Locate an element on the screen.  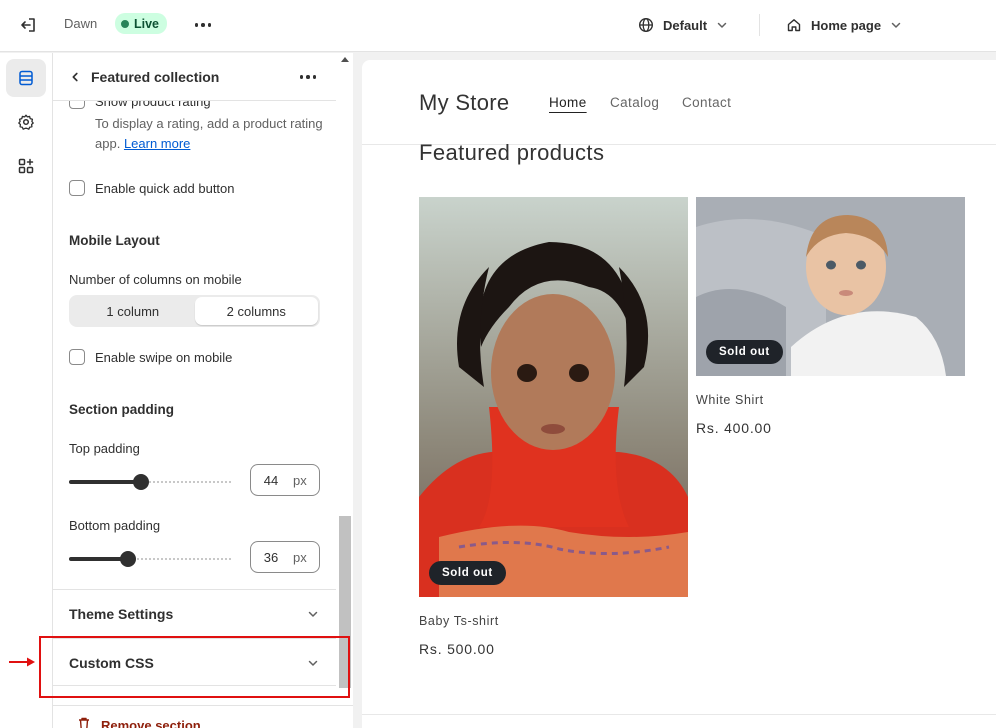
top-padding-slider is located at coordinates (151, 482).